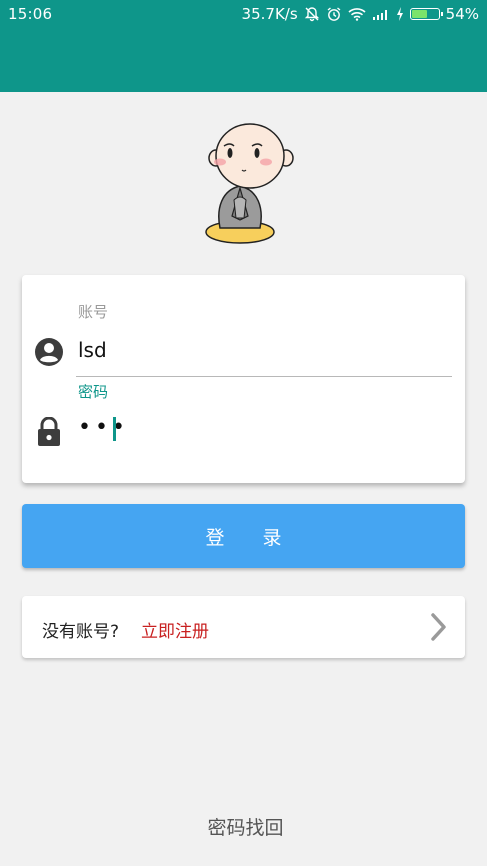 The width and height of the screenshot is (487, 866). What do you see at coordinates (30, 14) in the screenshot?
I see `status-time: 15:06` at bounding box center [30, 14].